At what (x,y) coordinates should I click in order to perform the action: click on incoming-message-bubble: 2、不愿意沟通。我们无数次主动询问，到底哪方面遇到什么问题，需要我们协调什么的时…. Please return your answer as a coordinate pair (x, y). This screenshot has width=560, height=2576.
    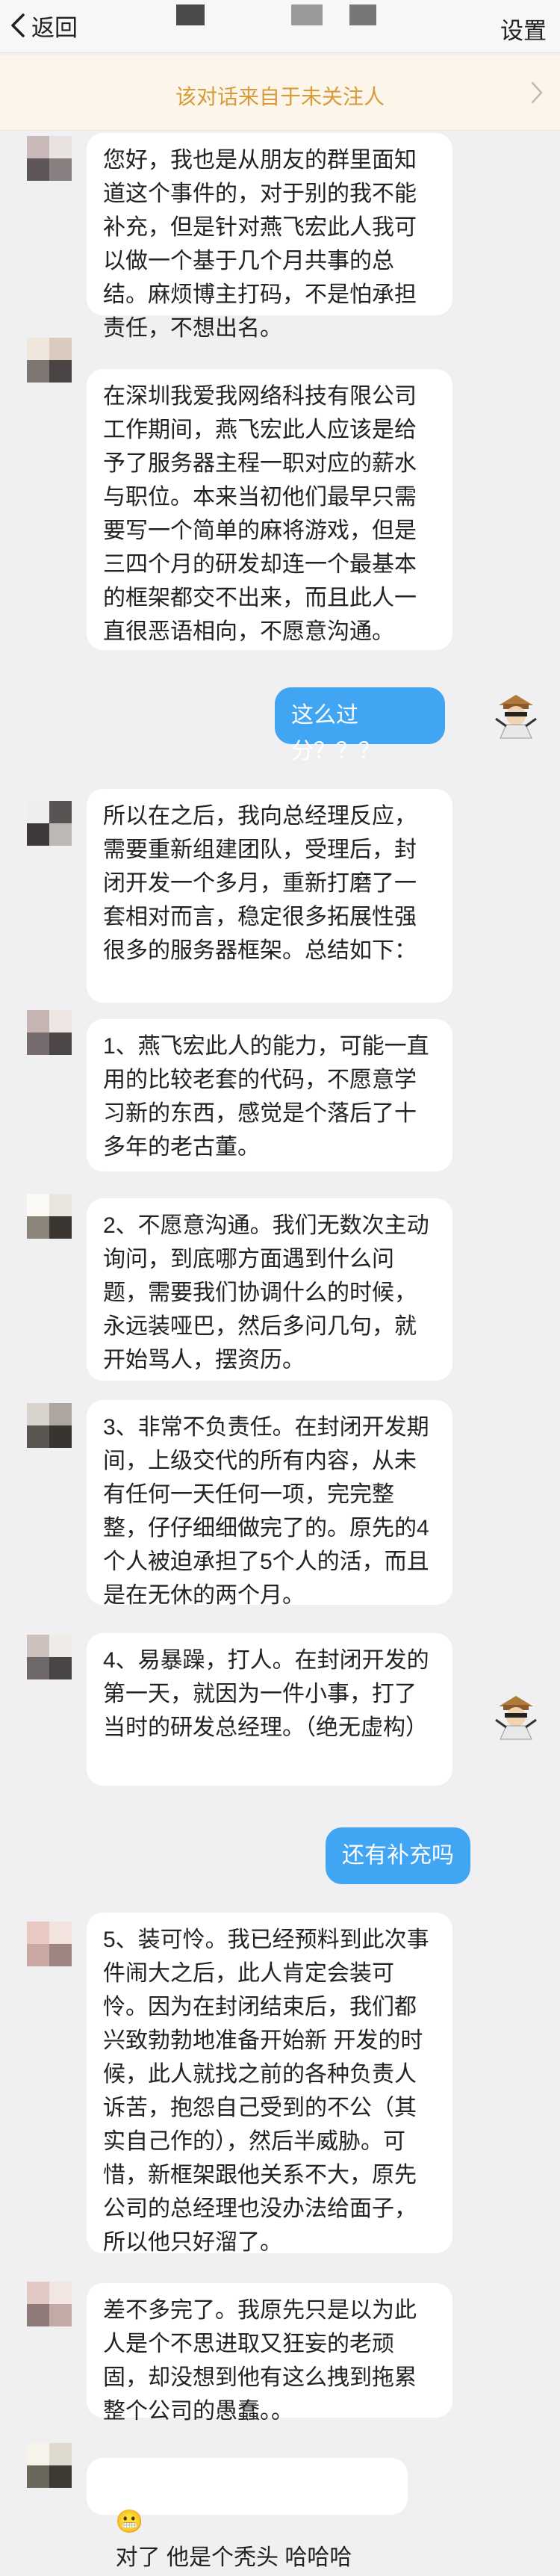
    Looking at the image, I should click on (269, 1289).